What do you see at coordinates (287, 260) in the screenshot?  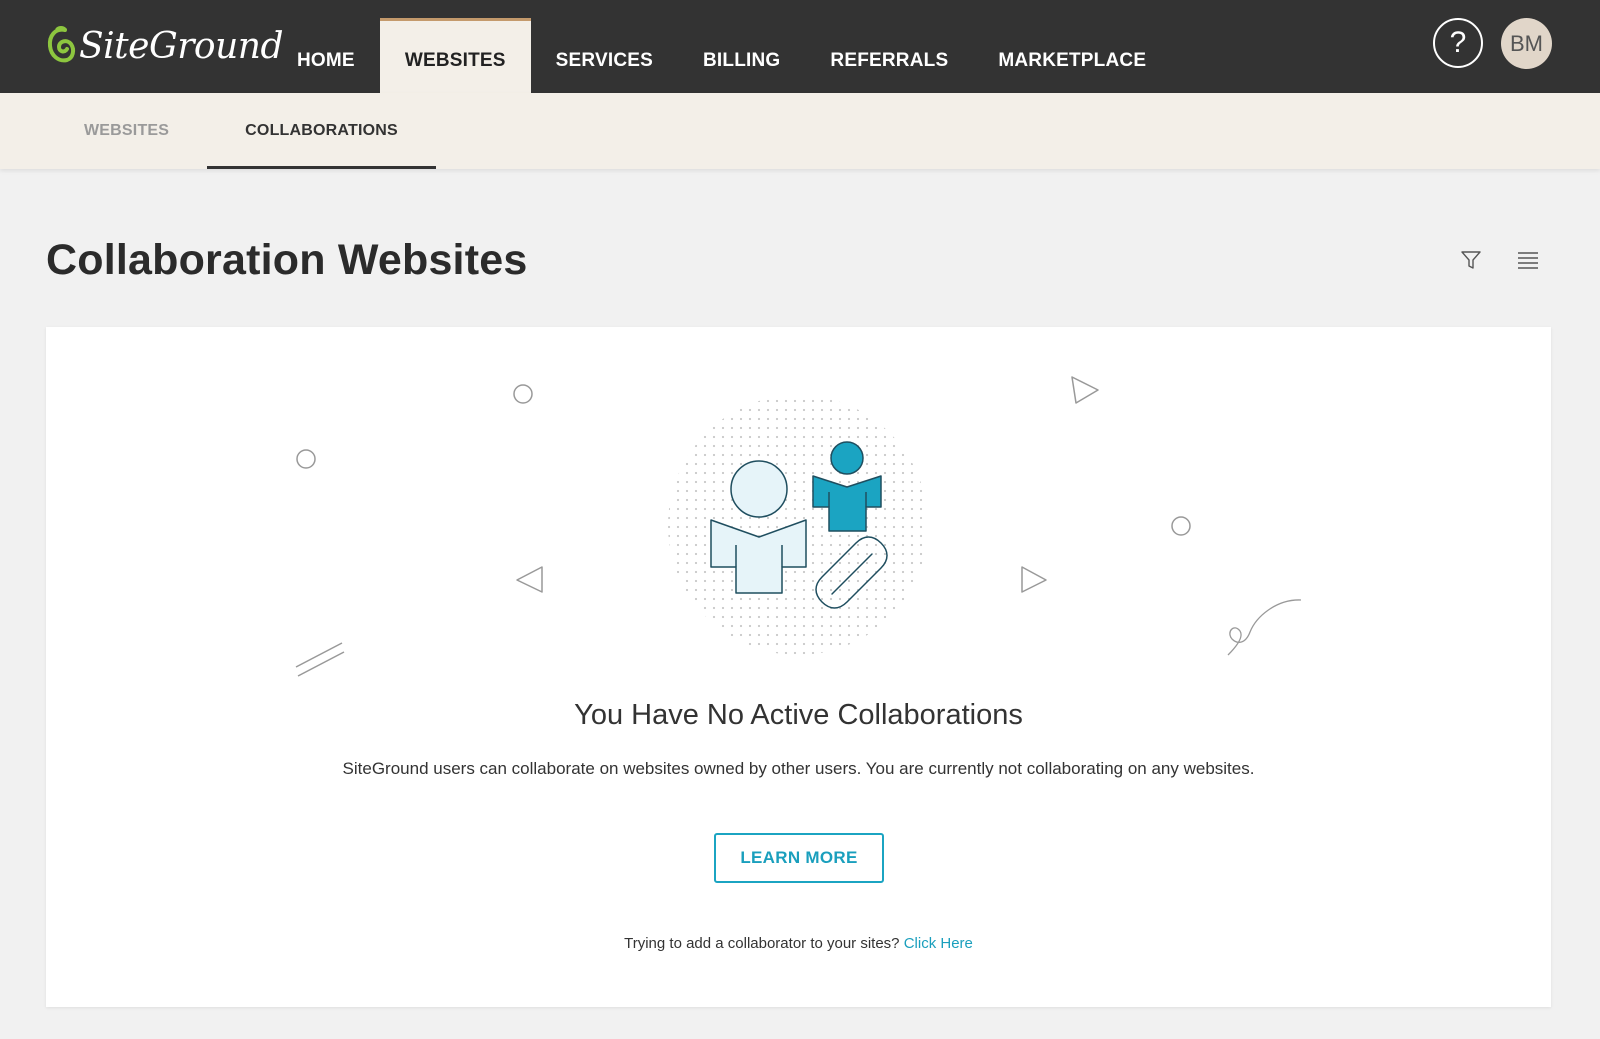 I see `page-title: Collaboration Websites` at bounding box center [287, 260].